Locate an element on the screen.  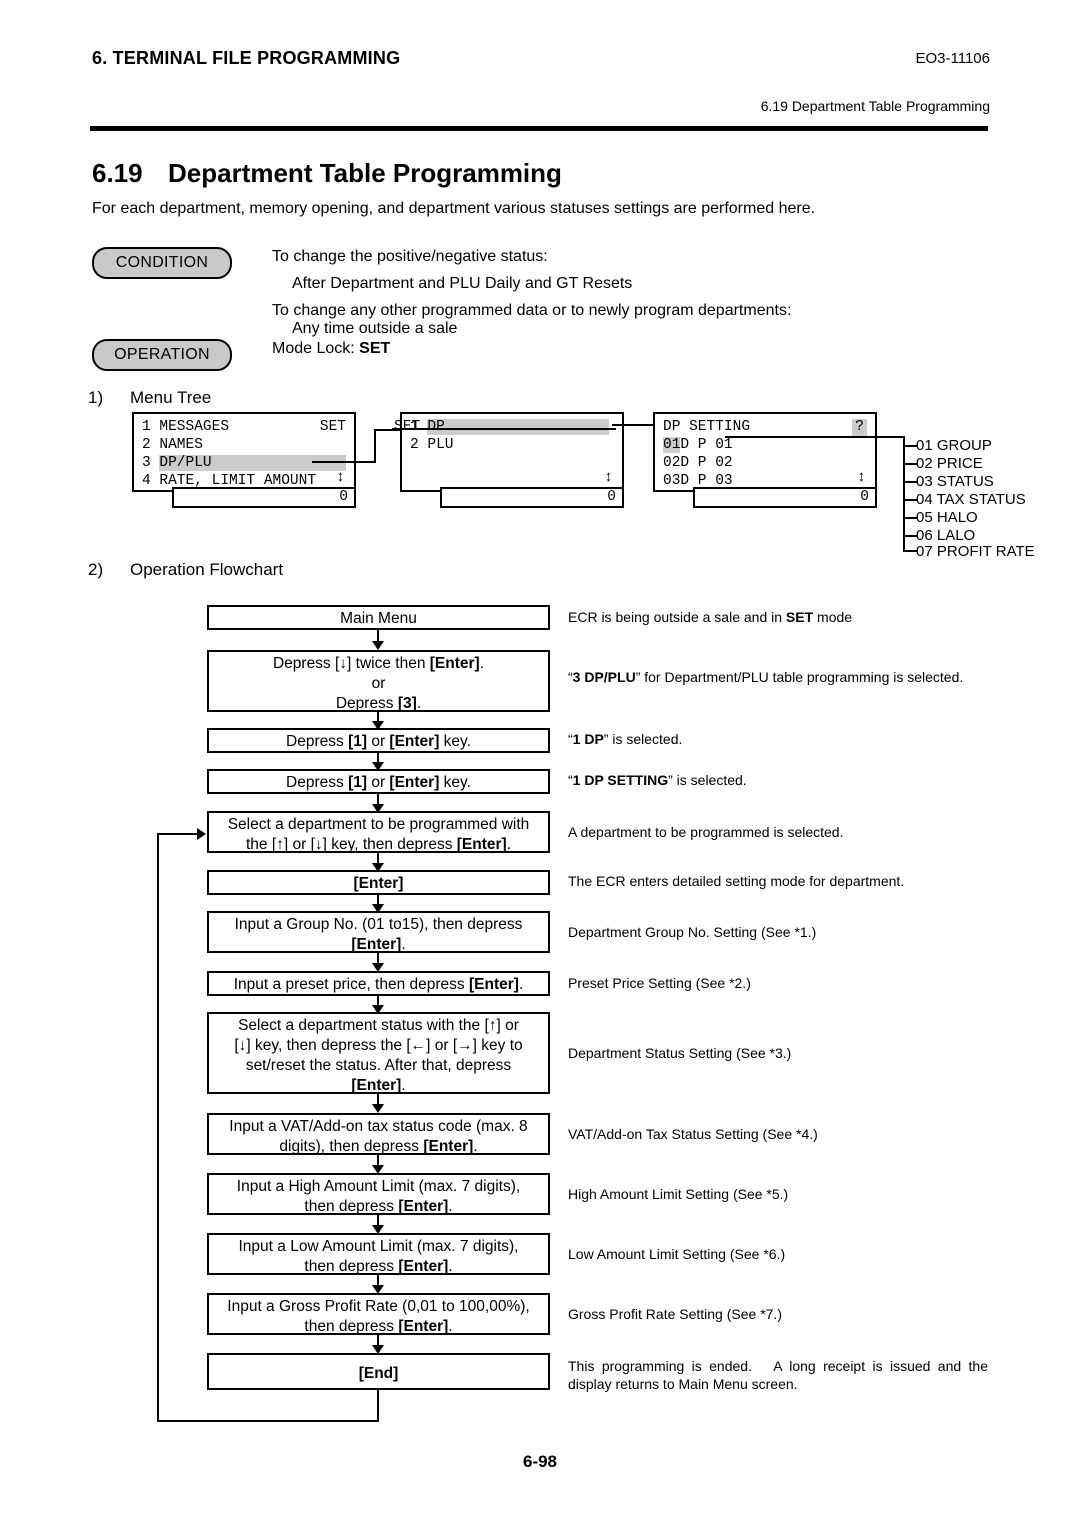
flow-note-group-no: Department Group No. Setting (See *1.) is located at coordinates (692, 932).